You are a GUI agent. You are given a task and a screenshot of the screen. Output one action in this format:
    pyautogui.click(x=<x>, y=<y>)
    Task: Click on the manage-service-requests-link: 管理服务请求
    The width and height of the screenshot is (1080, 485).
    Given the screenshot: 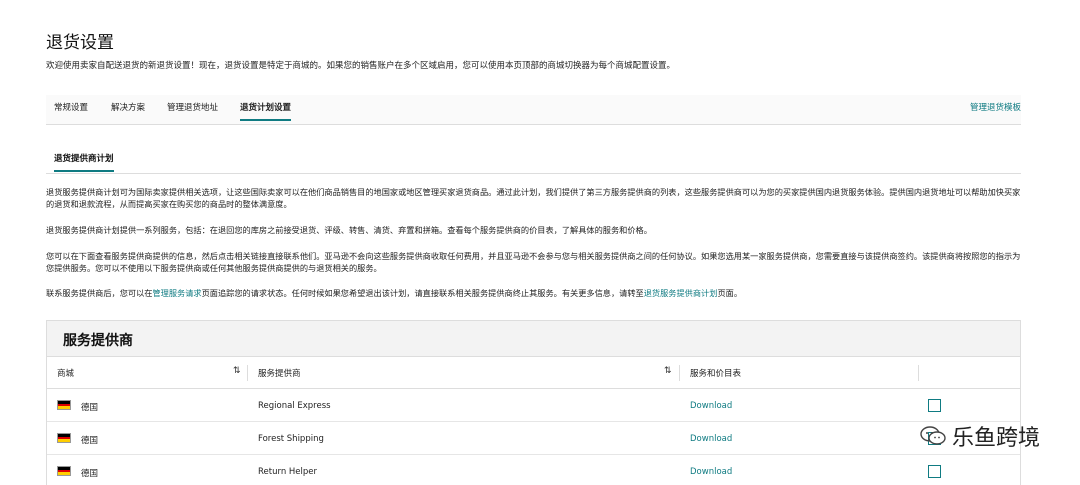 What is the action you would take?
    pyautogui.click(x=176, y=293)
    